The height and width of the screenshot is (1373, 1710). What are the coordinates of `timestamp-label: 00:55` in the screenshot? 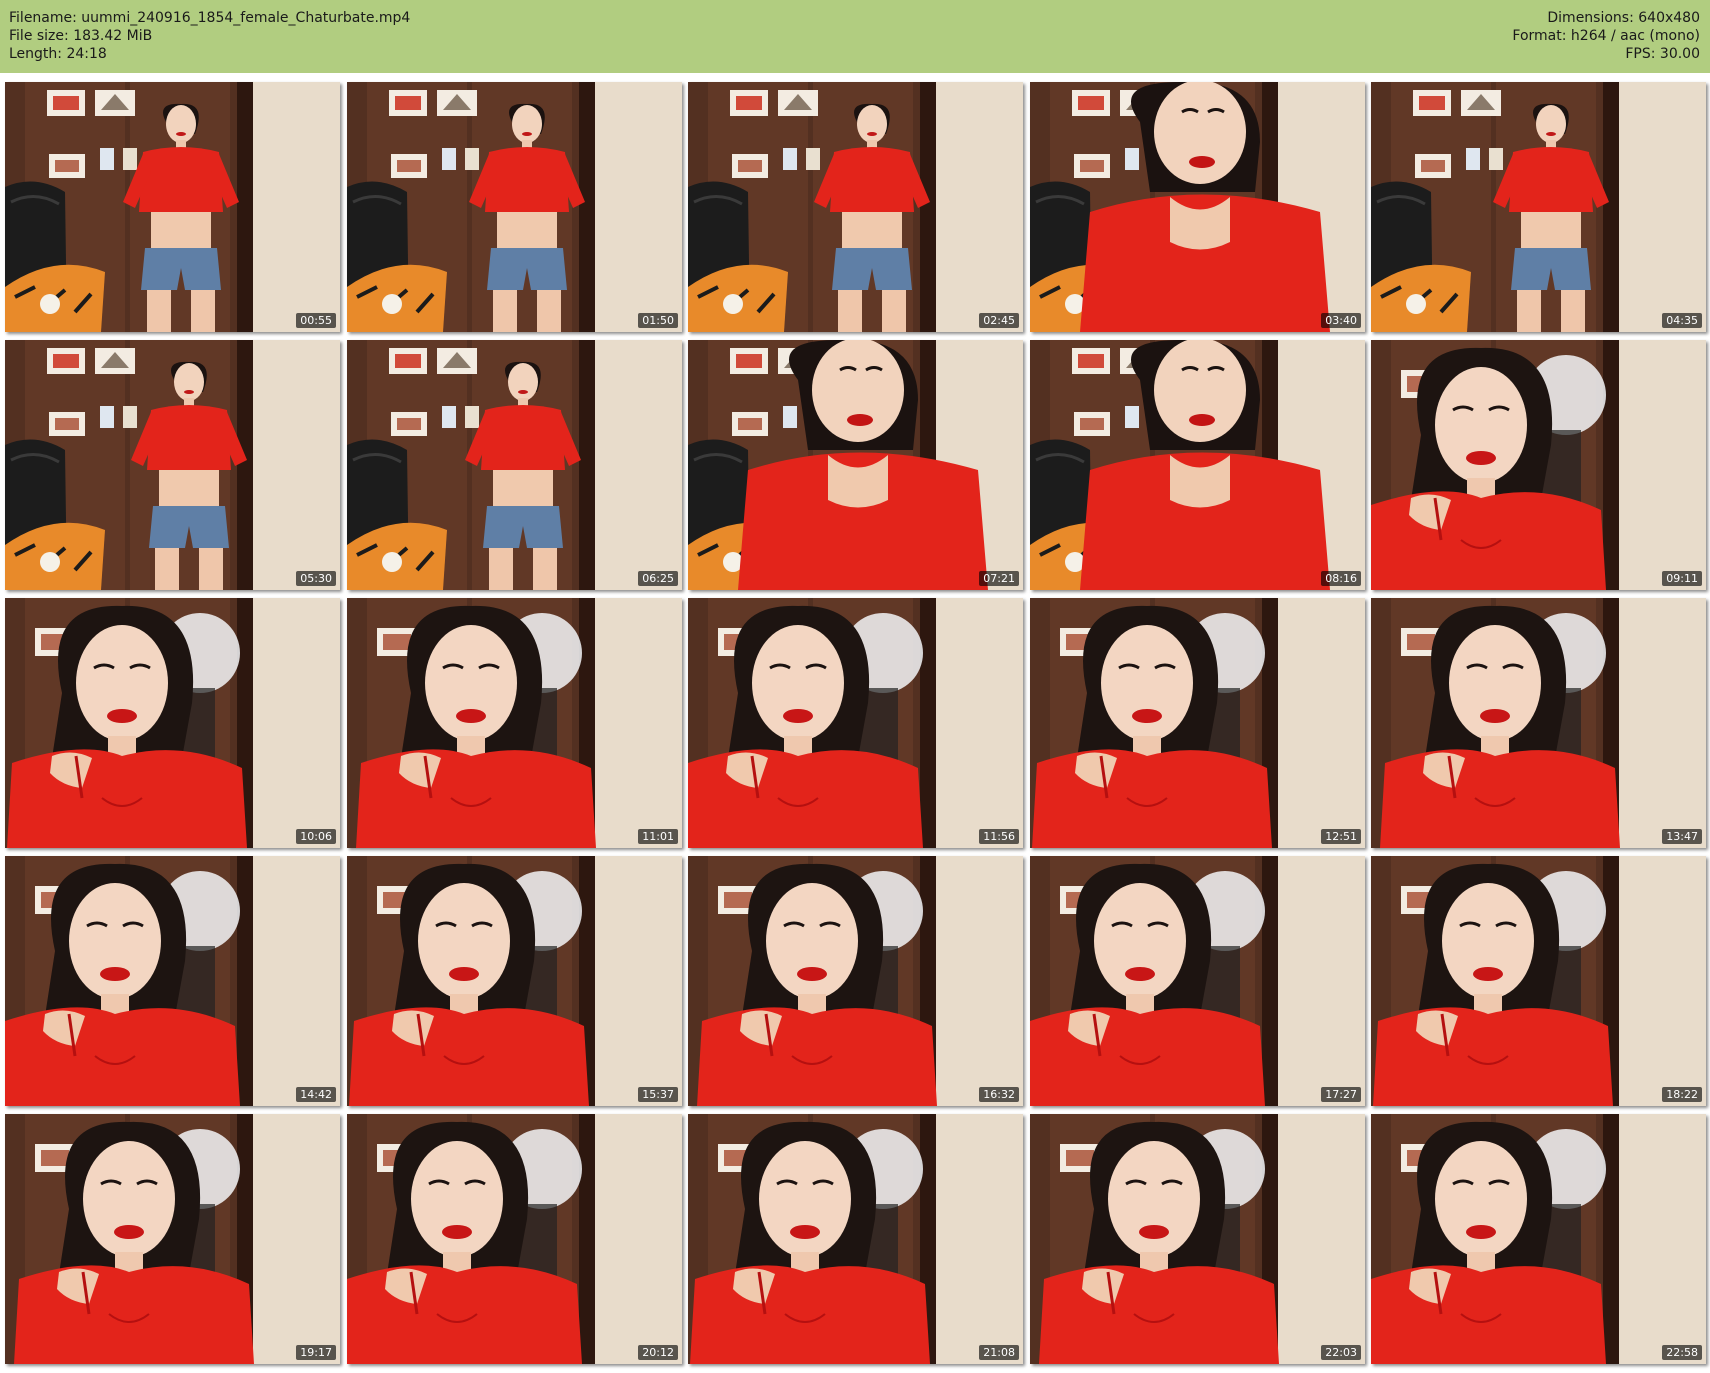 It's located at (316, 320).